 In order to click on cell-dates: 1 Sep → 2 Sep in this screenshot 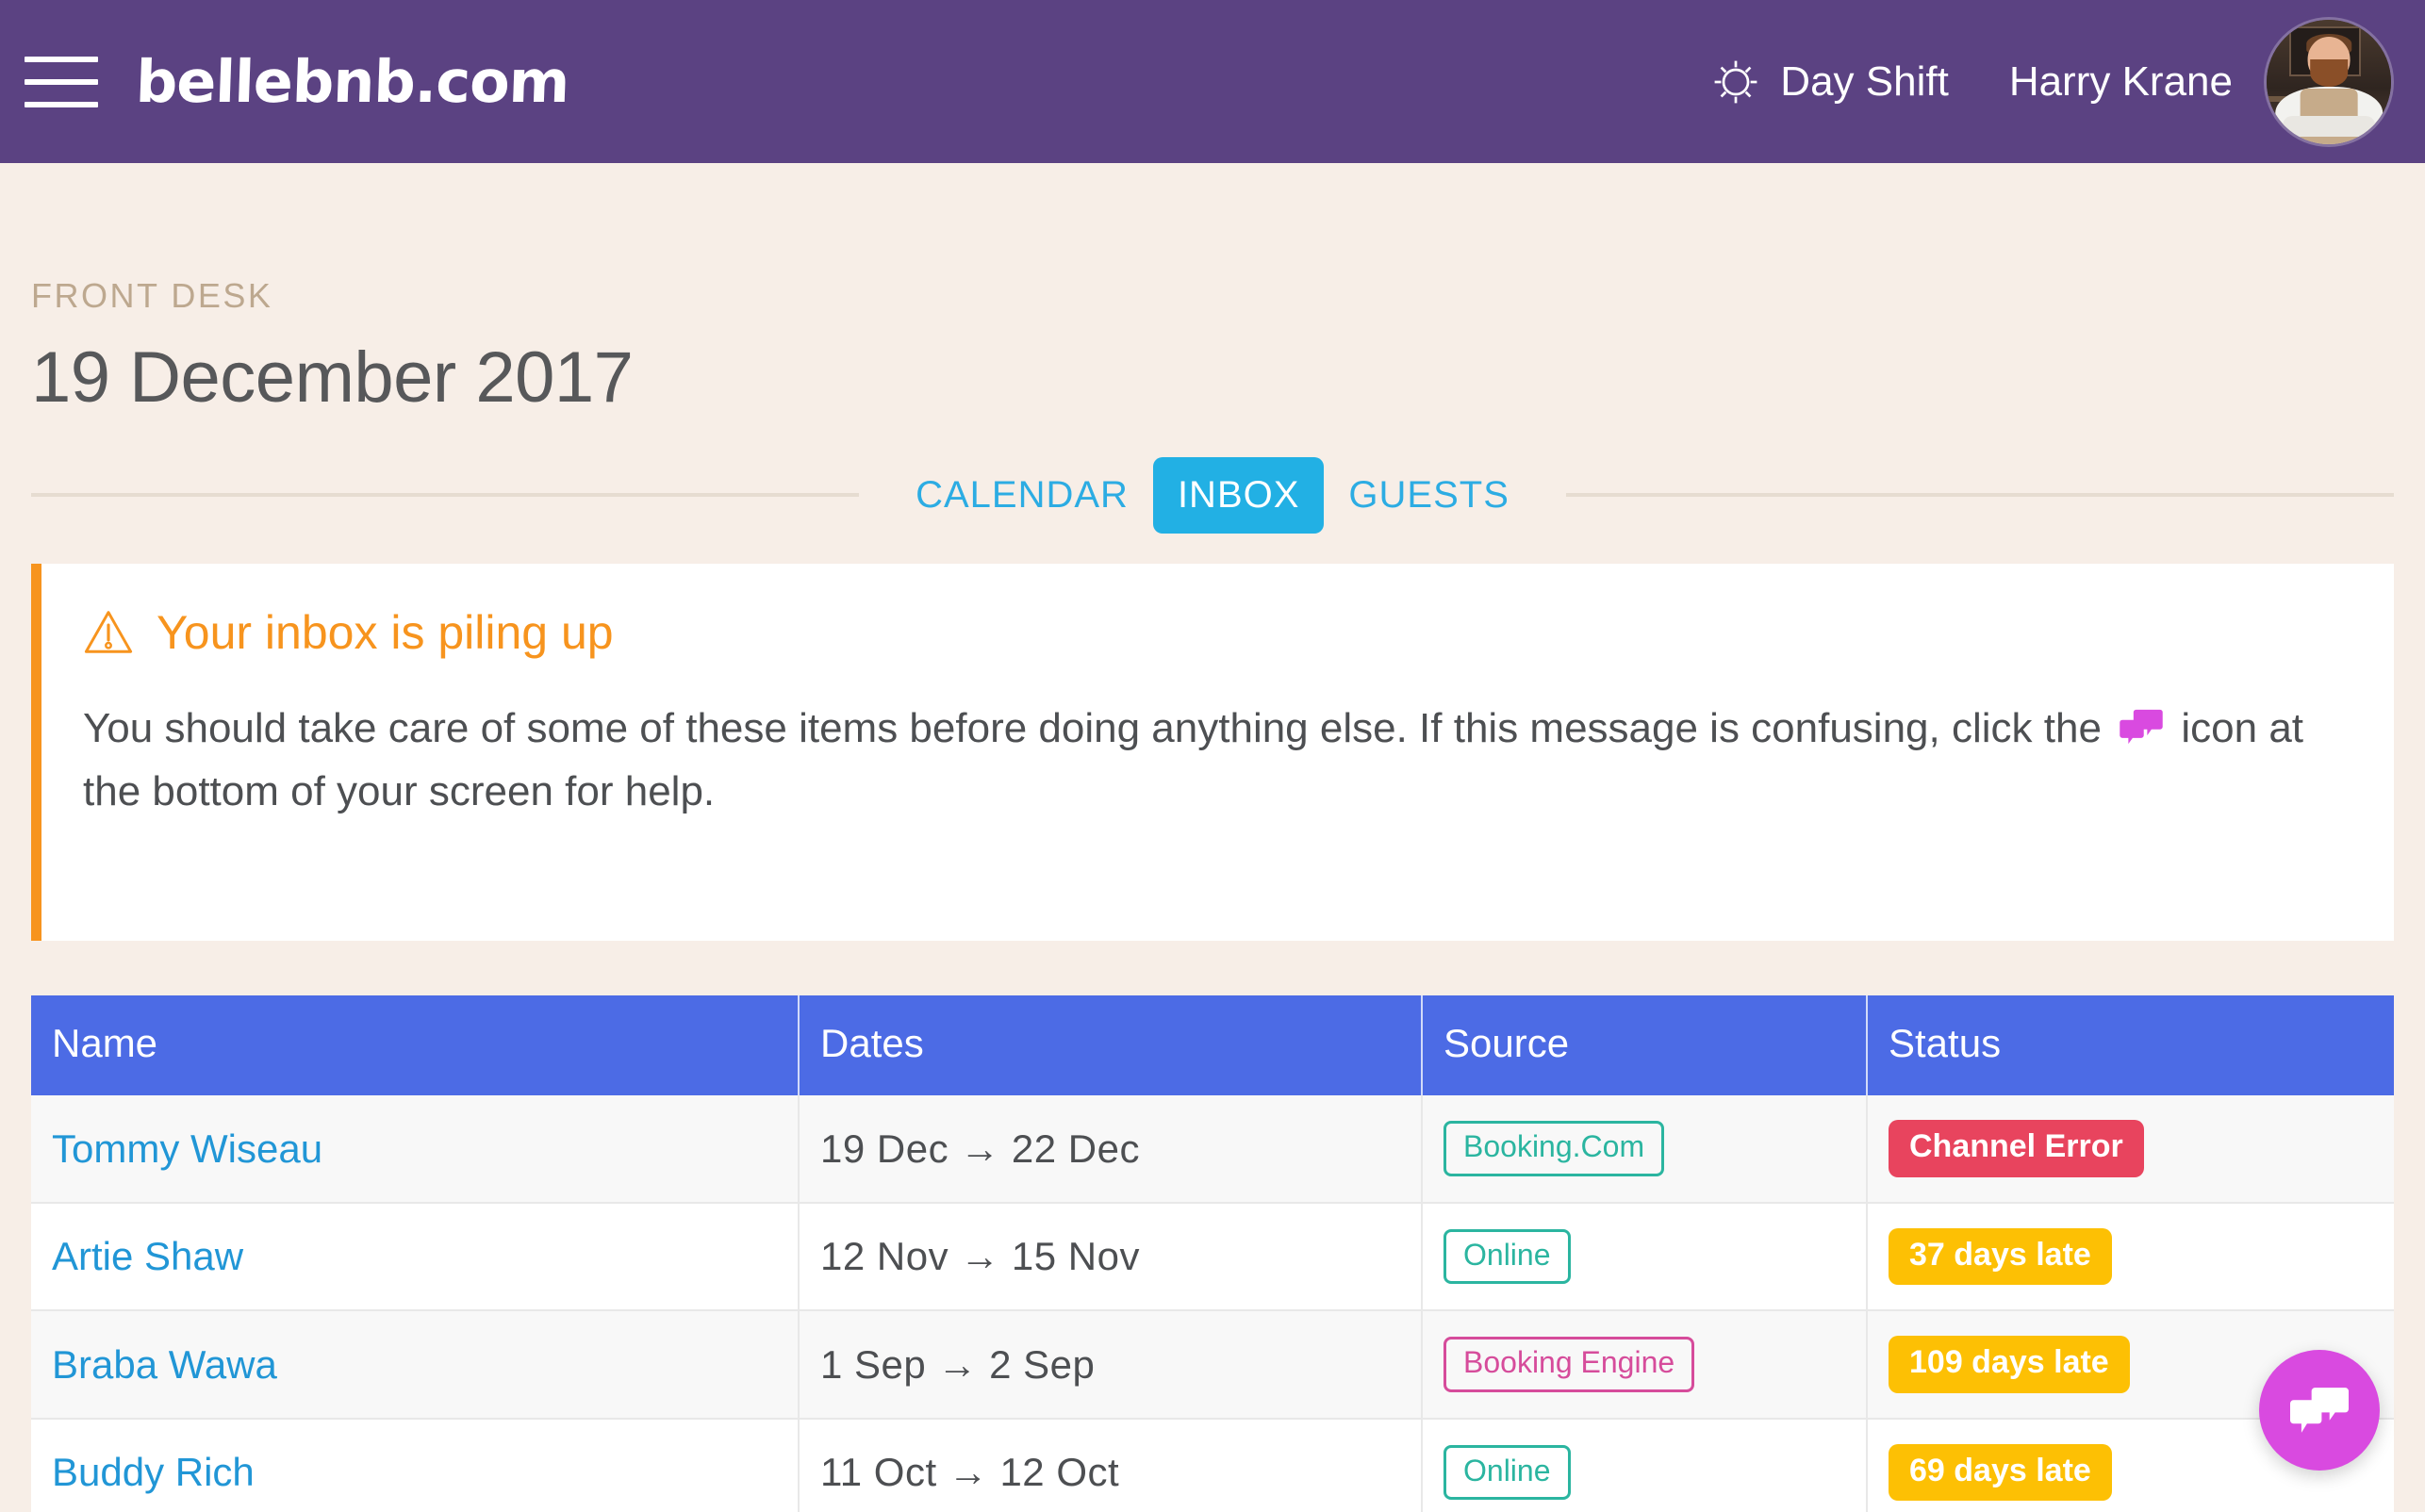, I will do `click(1111, 1365)`.